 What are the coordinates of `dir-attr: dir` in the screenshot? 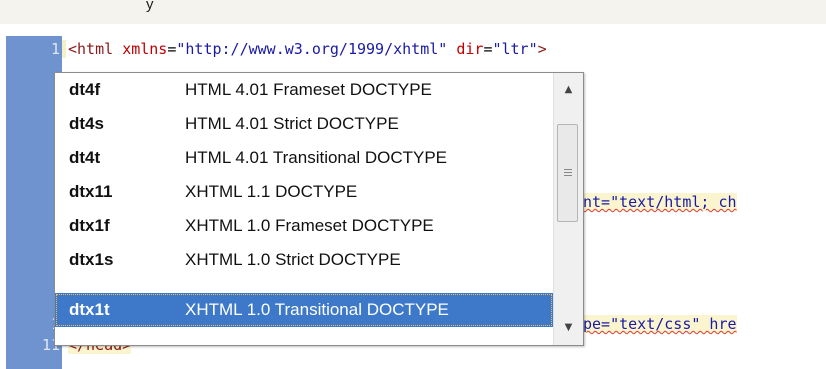 It's located at (470, 49).